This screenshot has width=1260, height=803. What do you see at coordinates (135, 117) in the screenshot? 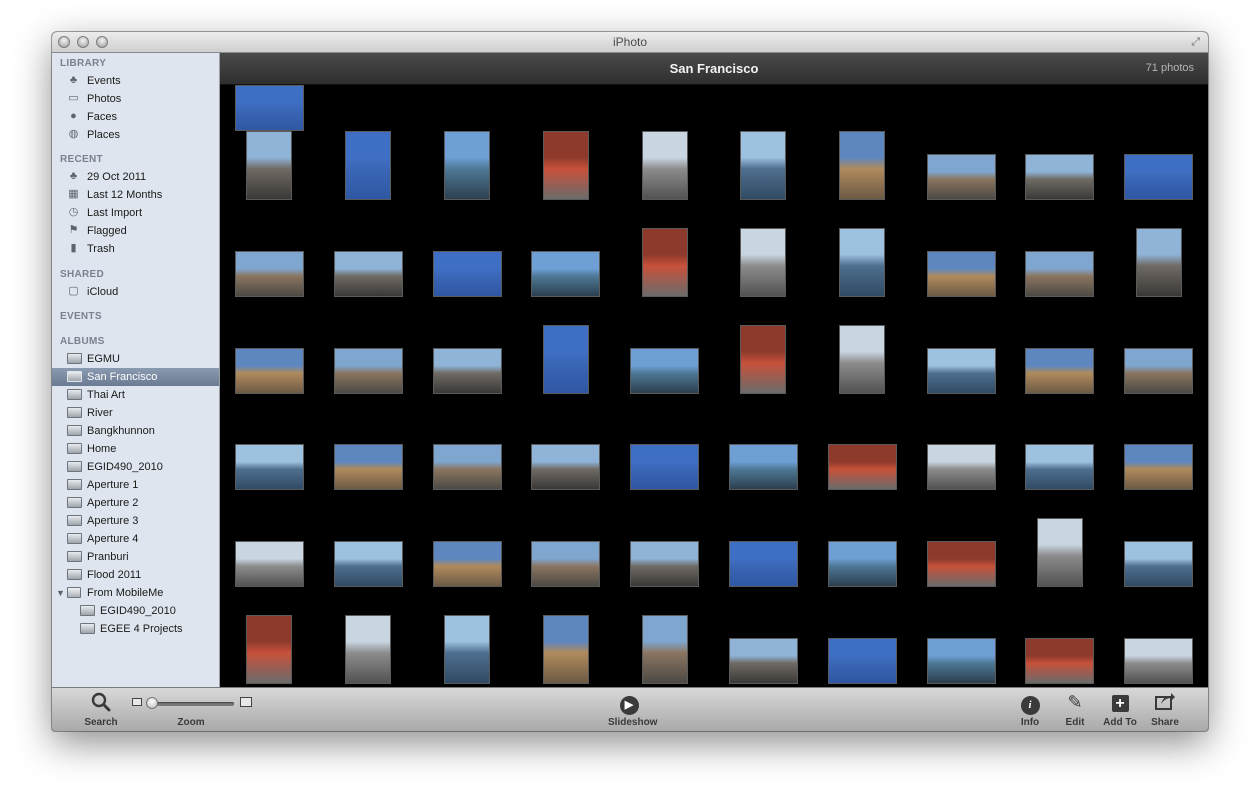
I see `sidebar-item-faces: ● Faces` at bounding box center [135, 117].